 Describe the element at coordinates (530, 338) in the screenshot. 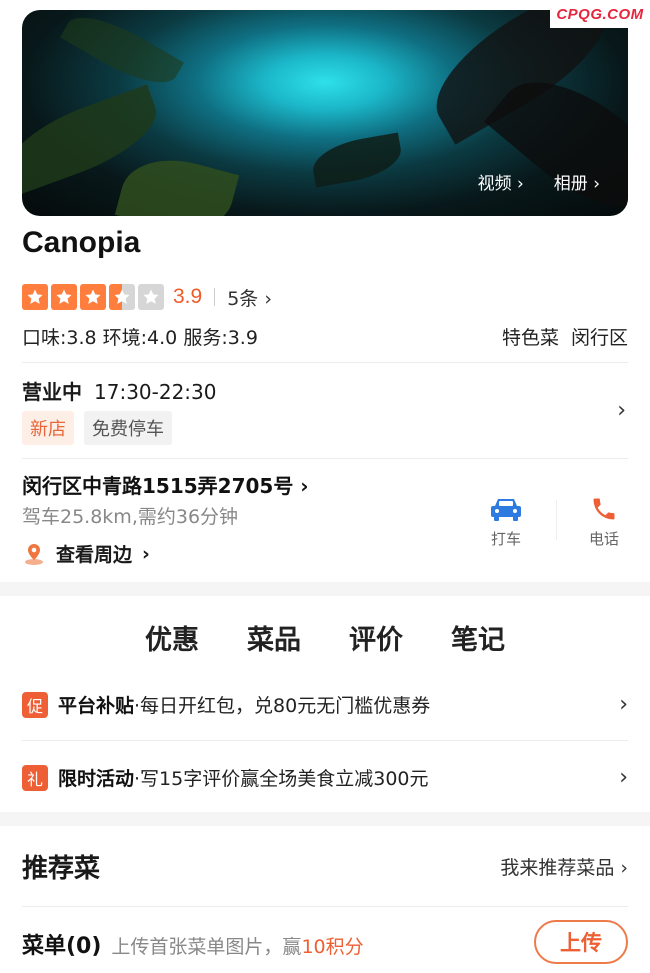

I see `category-tag: 特色菜` at that location.